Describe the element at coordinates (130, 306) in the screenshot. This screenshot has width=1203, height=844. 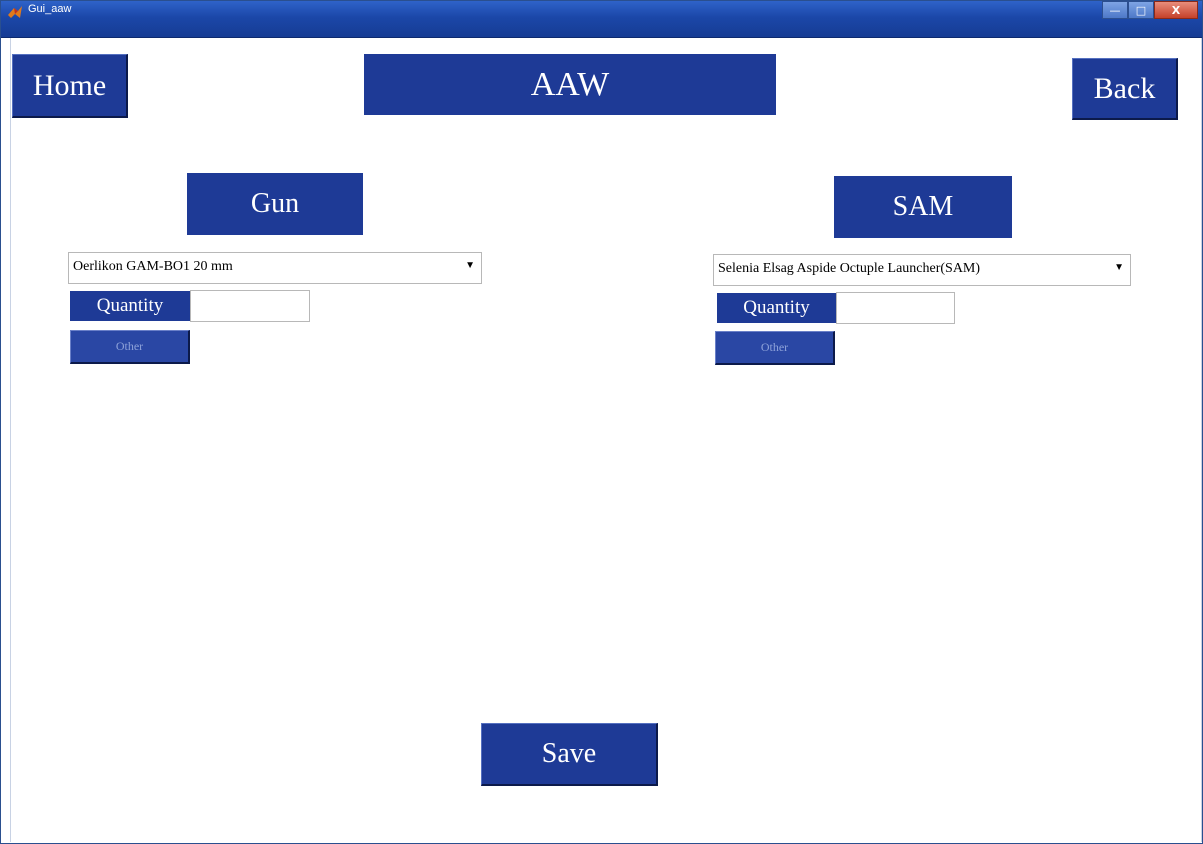
I see `gun-quantity-label: Quantity` at that location.